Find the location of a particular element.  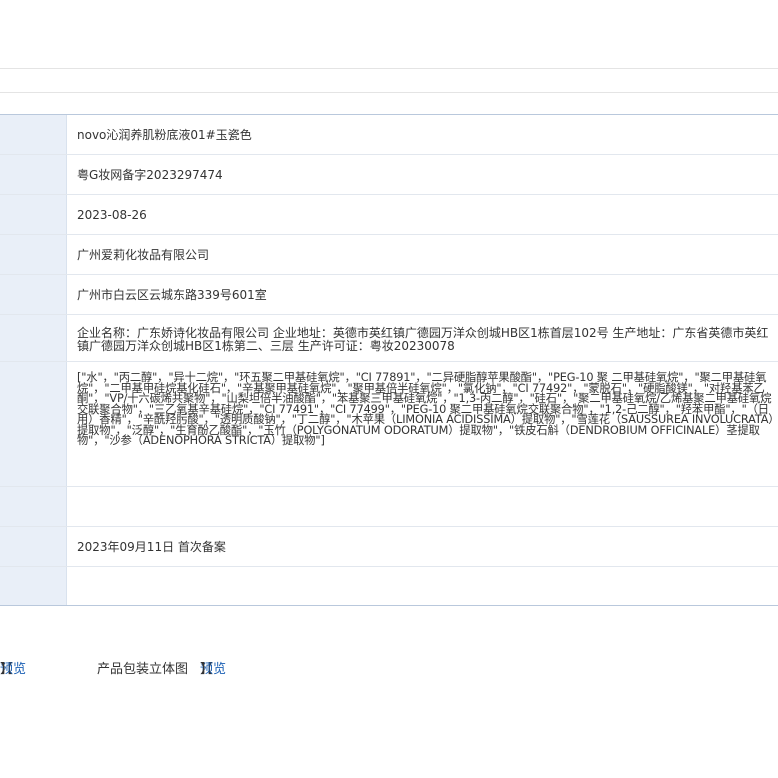

table-row-registration-no: 粤G妆网备字2023297474 is located at coordinates (389, 175).